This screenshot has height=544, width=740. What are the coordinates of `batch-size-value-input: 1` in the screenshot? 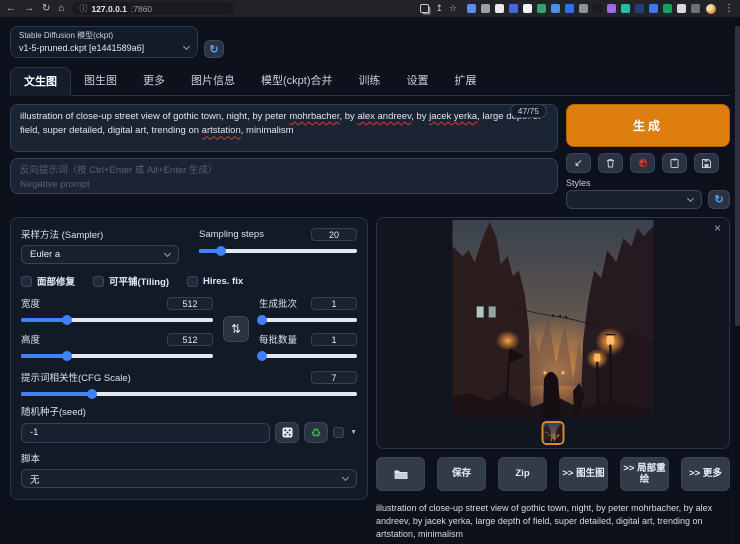 It's located at (334, 339).